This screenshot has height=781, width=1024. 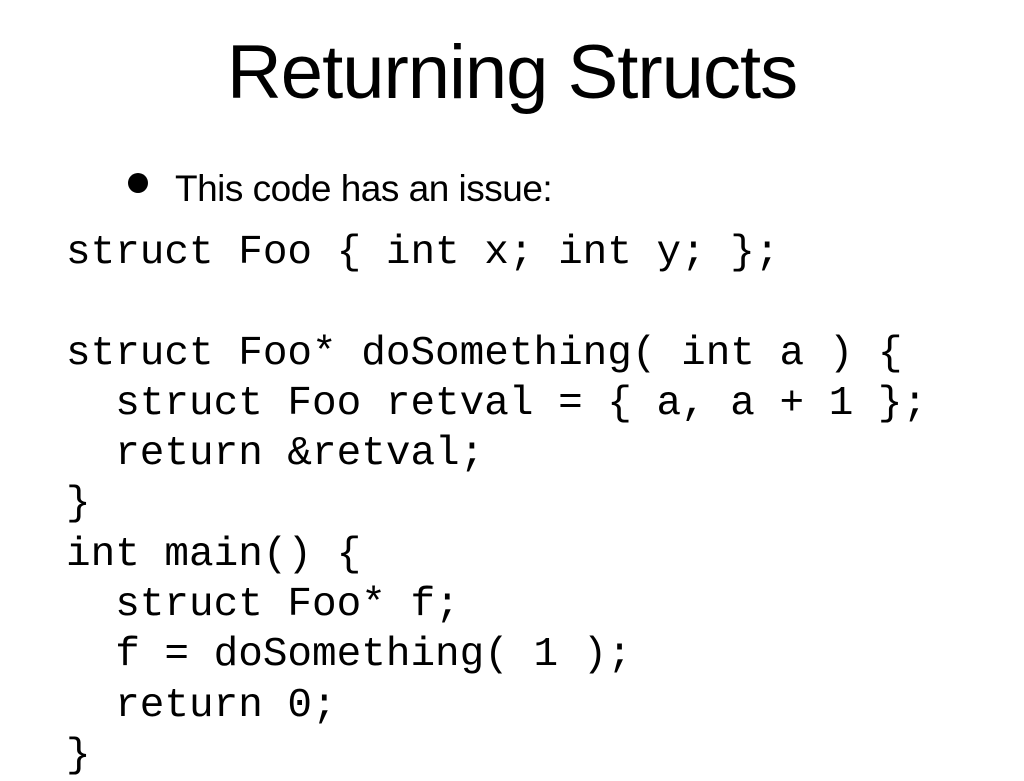 I want to click on code-line: struct Foo* f;, so click(x=263, y=605).